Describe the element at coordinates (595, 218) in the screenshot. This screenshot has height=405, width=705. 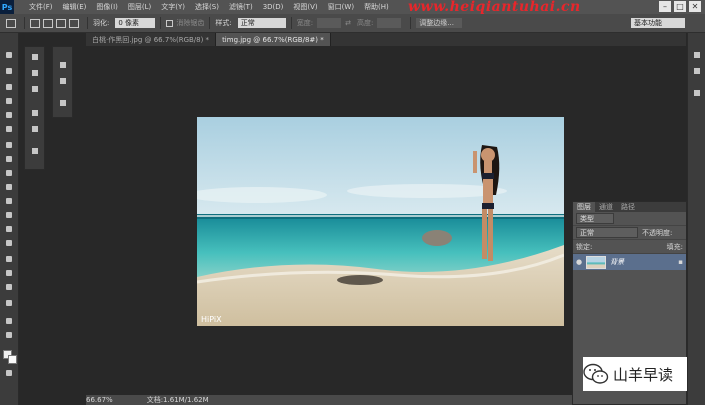
I see `layer-kind-filter: 类型` at that location.